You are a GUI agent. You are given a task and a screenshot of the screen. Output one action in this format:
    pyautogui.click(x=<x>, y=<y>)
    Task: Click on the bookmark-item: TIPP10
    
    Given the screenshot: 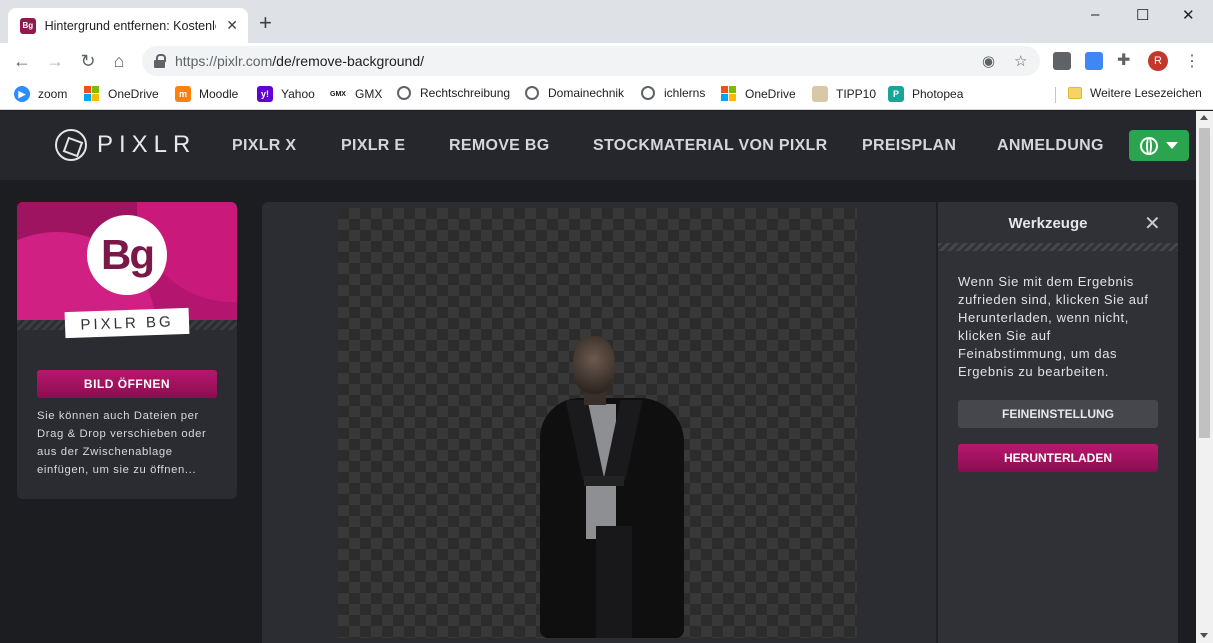 What is the action you would take?
    pyautogui.click(x=844, y=94)
    